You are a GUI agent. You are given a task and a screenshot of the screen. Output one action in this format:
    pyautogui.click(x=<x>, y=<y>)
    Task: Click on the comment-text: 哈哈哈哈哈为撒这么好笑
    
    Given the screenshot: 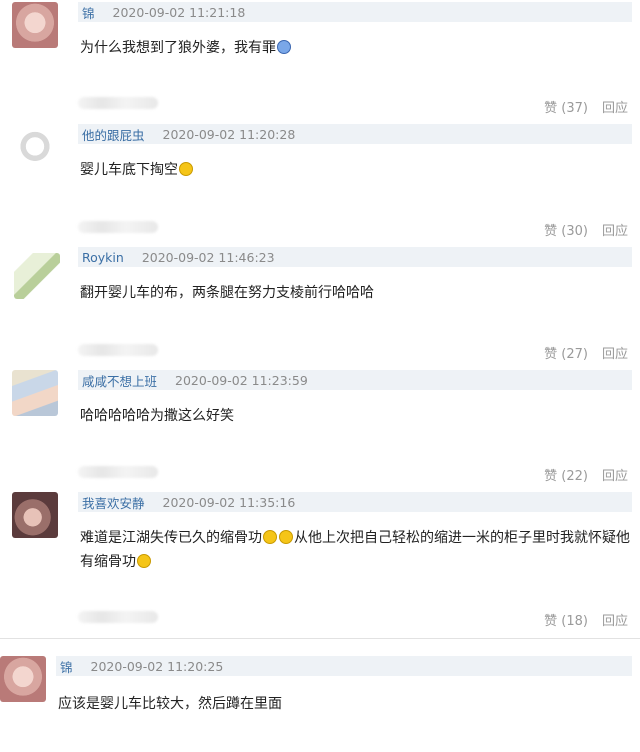 What is the action you would take?
    pyautogui.click(x=157, y=416)
    